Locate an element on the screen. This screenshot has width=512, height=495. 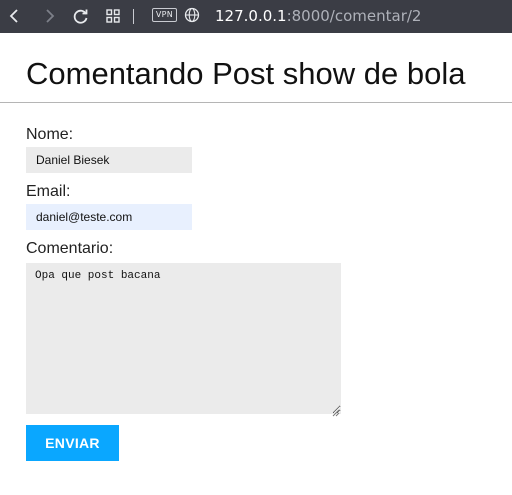
comentario-label: Comentario: is located at coordinates (70, 248).